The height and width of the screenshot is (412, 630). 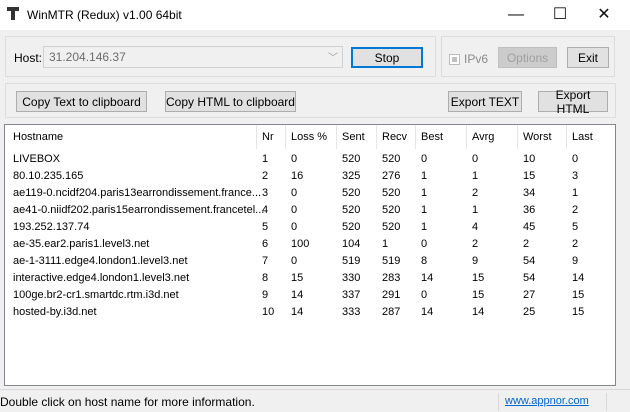 I want to click on cell-avrg: 9, so click(x=475, y=261).